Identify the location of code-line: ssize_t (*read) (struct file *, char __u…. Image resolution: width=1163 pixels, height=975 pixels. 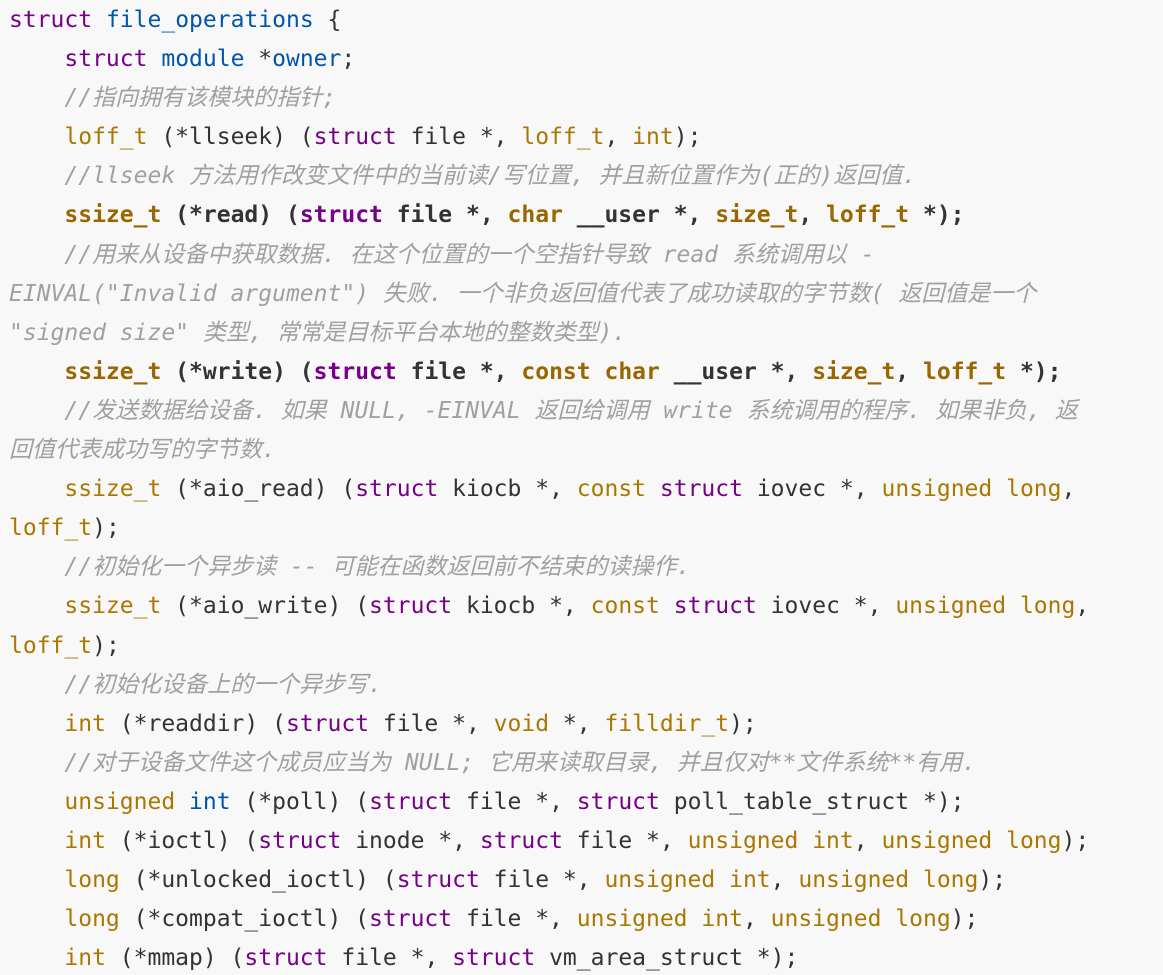
(586, 215).